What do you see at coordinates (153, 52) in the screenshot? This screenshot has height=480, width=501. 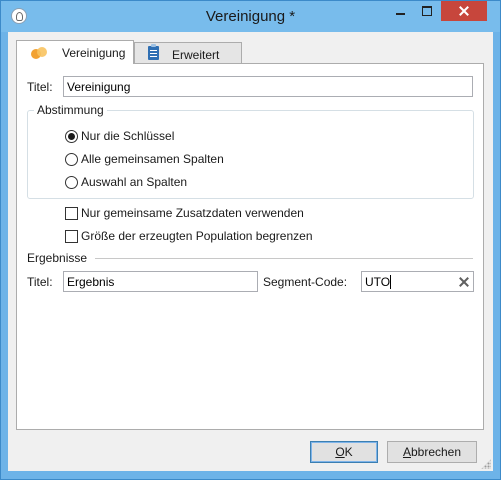 I see `clipboard-icon` at bounding box center [153, 52].